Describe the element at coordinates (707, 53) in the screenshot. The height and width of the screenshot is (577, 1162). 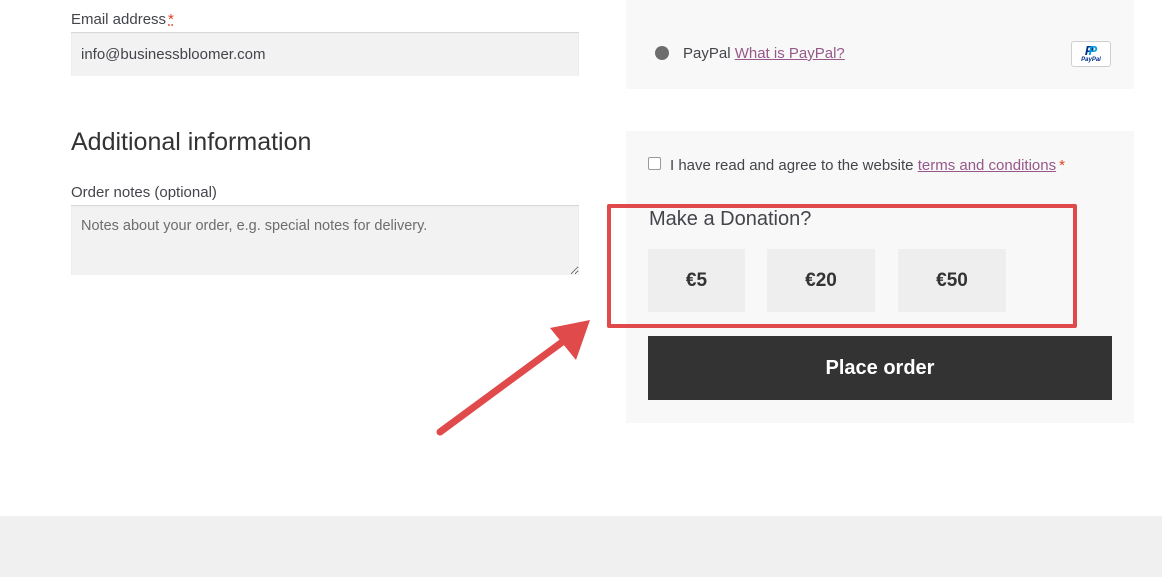
I see `paypal-label-text: PayPal` at that location.